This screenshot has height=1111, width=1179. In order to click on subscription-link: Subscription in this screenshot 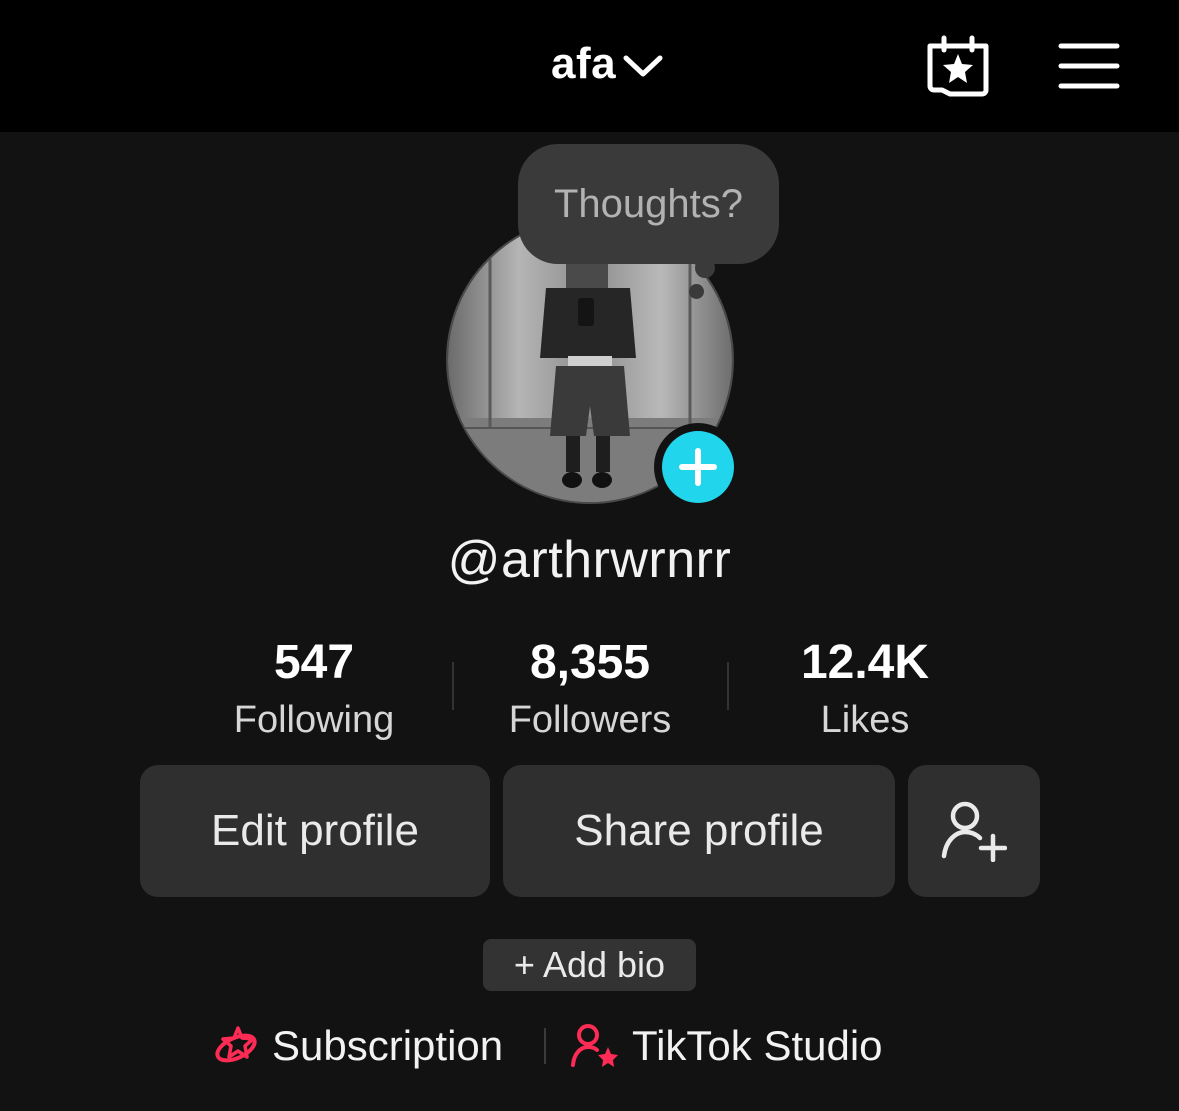, I will do `click(357, 1046)`.